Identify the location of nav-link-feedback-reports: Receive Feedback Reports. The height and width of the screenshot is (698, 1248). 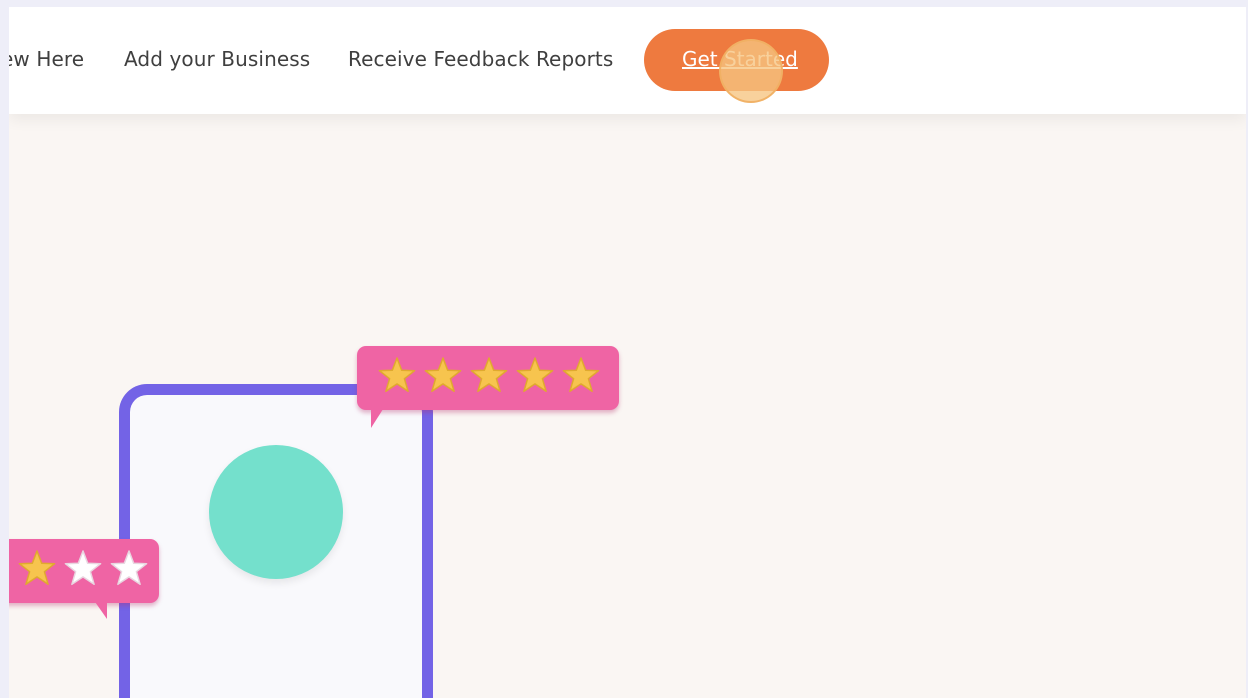
(480, 59).